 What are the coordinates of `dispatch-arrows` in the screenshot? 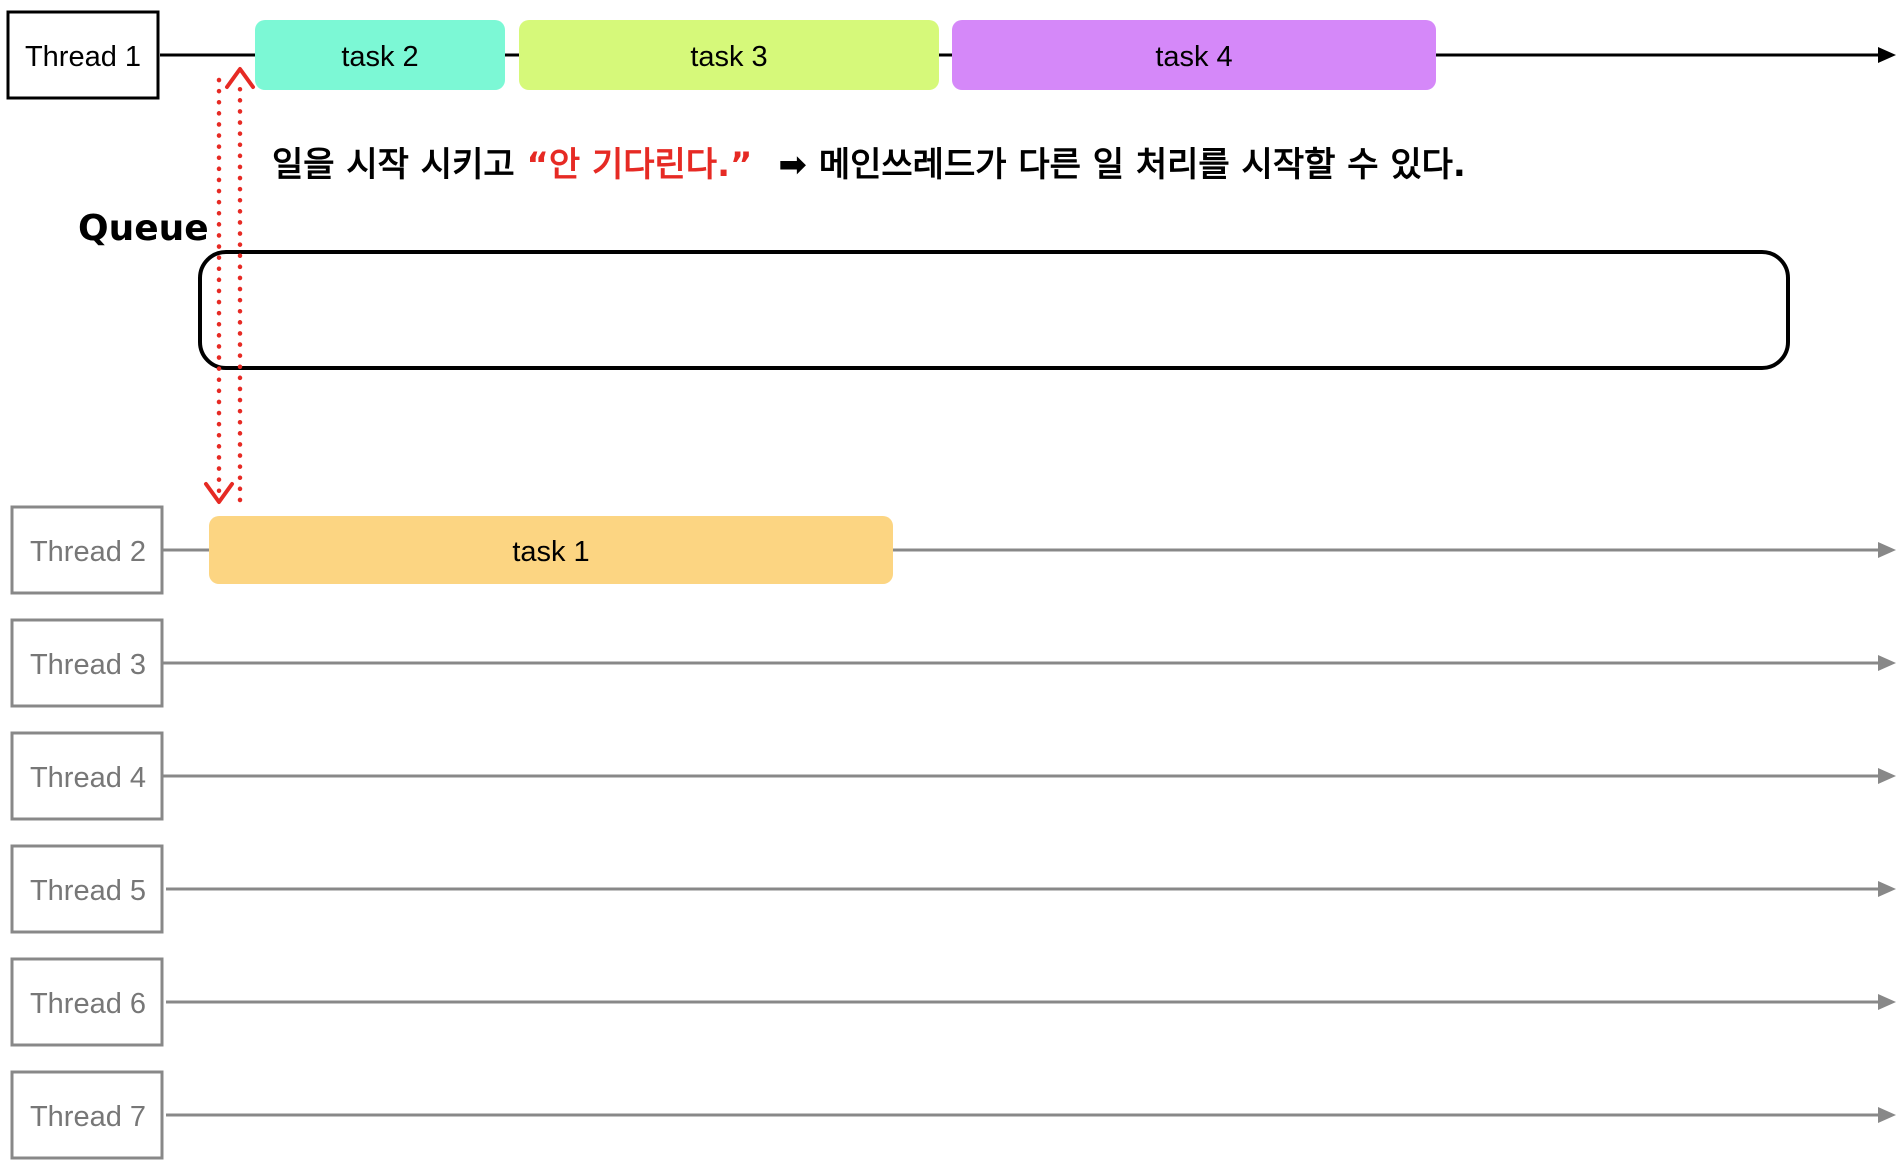 It's located at (229, 285).